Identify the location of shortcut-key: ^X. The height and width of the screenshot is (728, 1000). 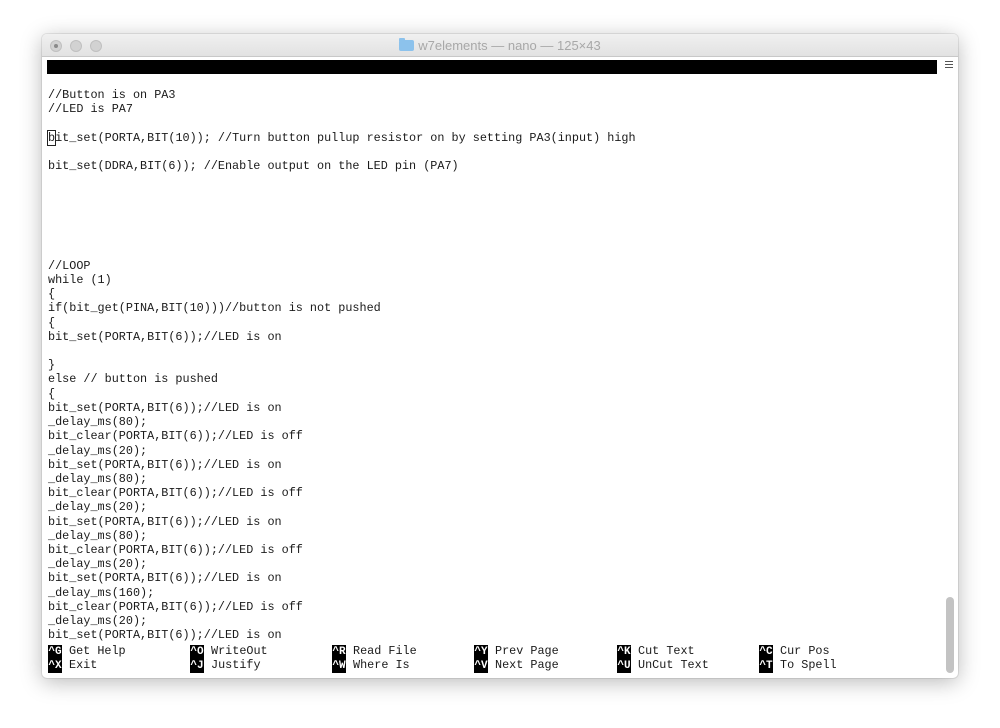
(55, 666).